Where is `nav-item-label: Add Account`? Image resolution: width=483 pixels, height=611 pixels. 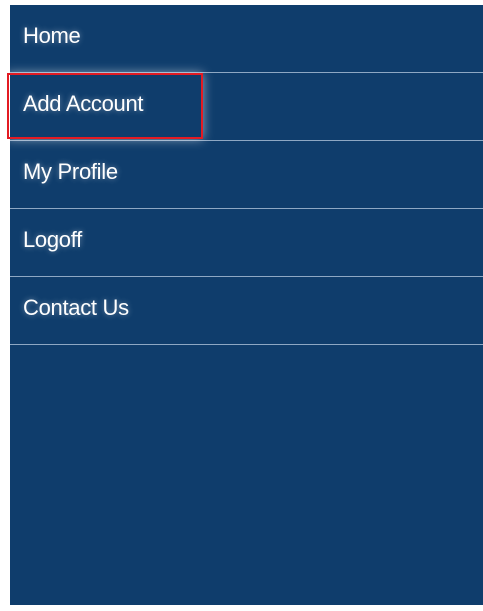
nav-item-label: Add Account is located at coordinates (83, 103).